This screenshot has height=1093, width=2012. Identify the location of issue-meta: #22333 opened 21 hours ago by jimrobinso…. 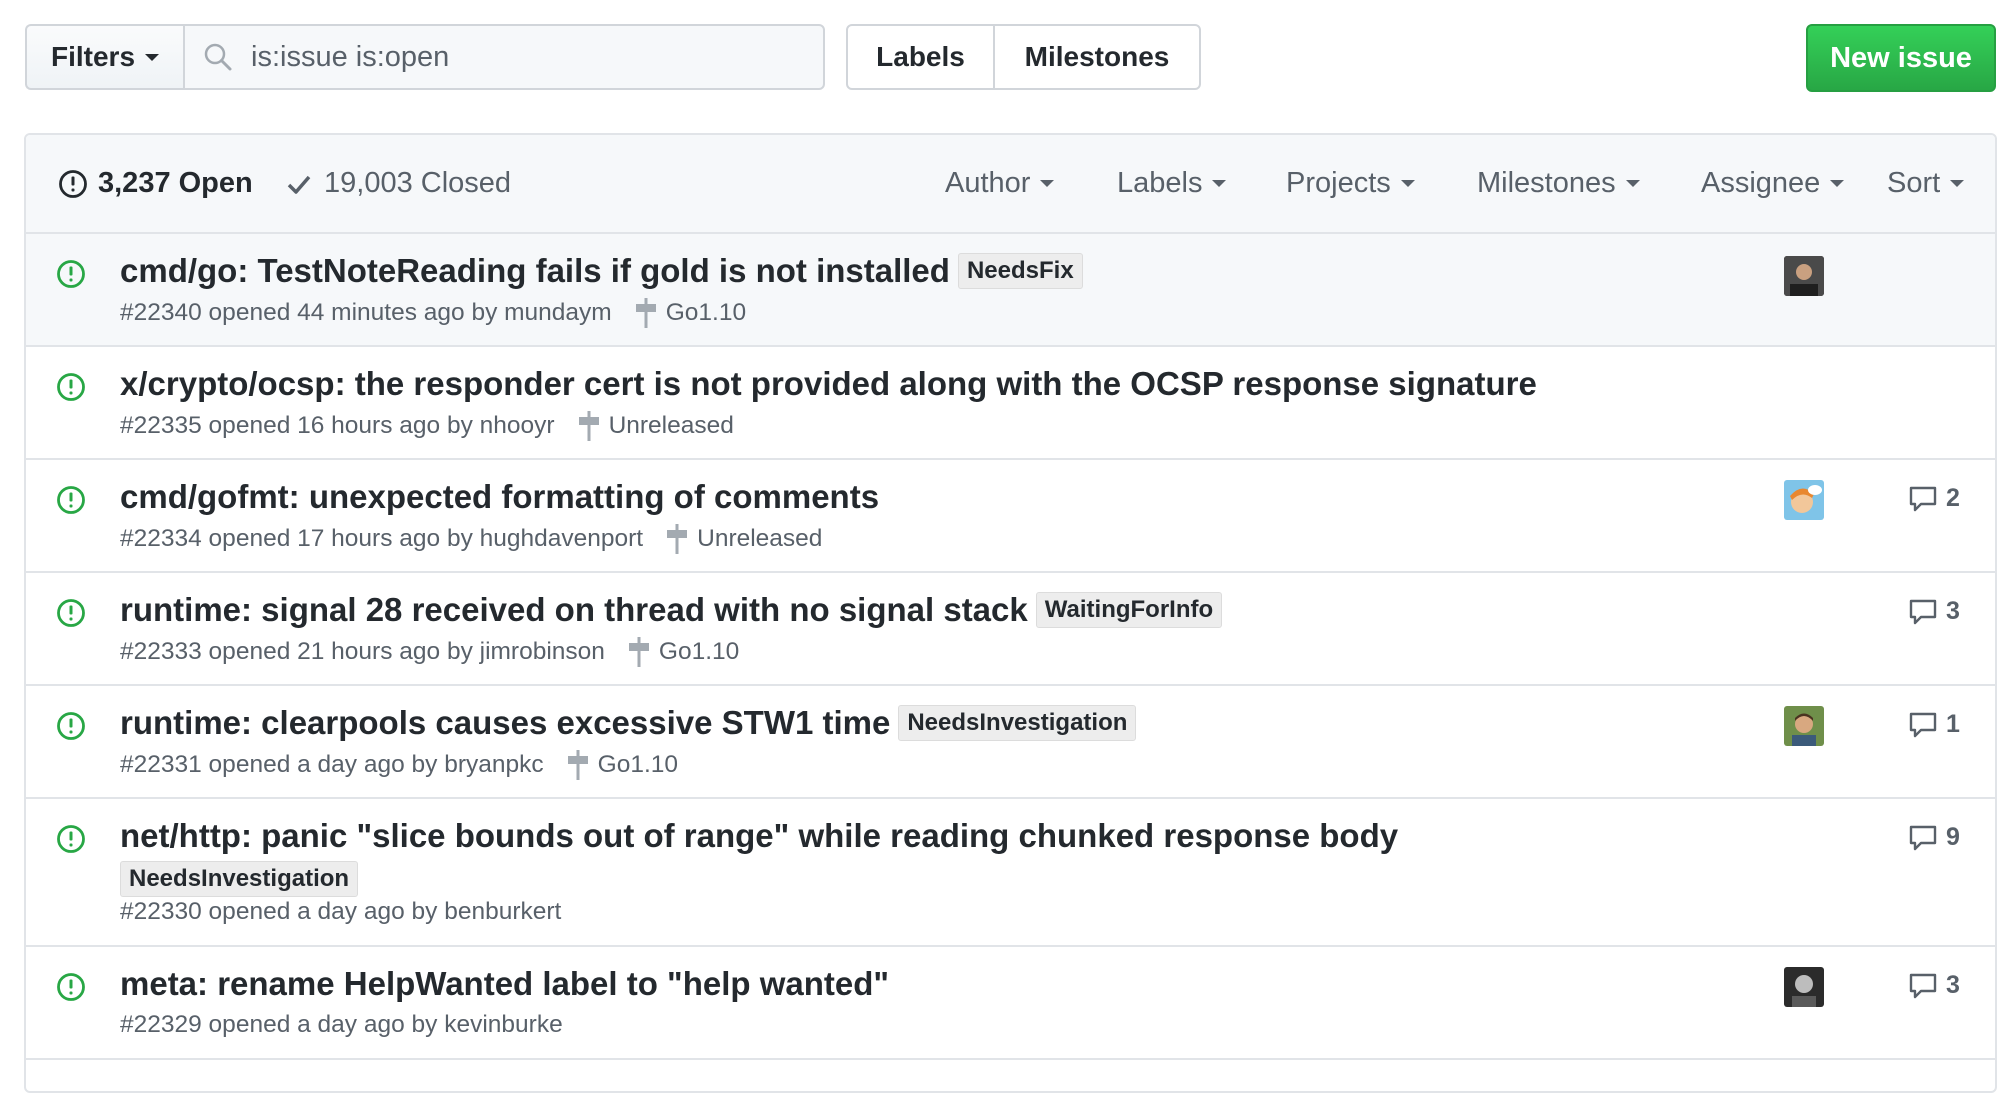
(429, 652).